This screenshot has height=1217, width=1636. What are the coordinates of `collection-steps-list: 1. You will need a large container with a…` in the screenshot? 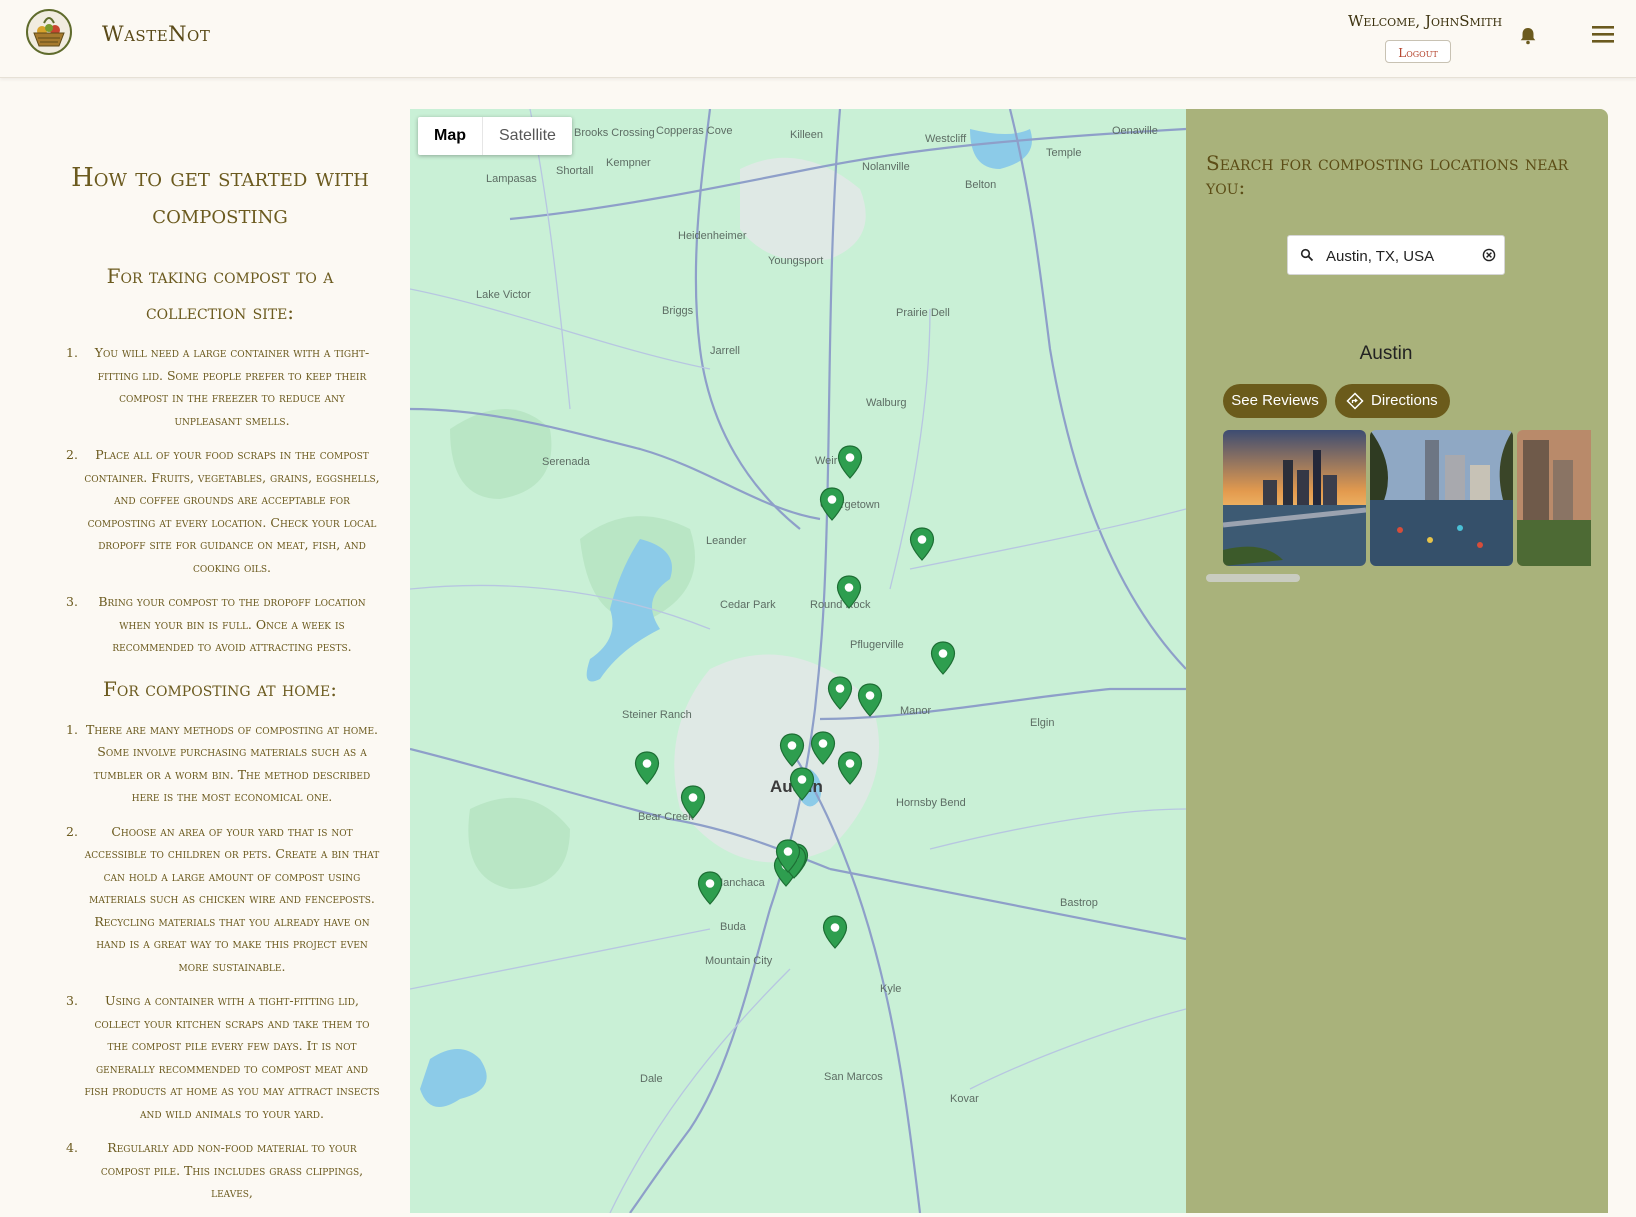 It's located at (220, 500).